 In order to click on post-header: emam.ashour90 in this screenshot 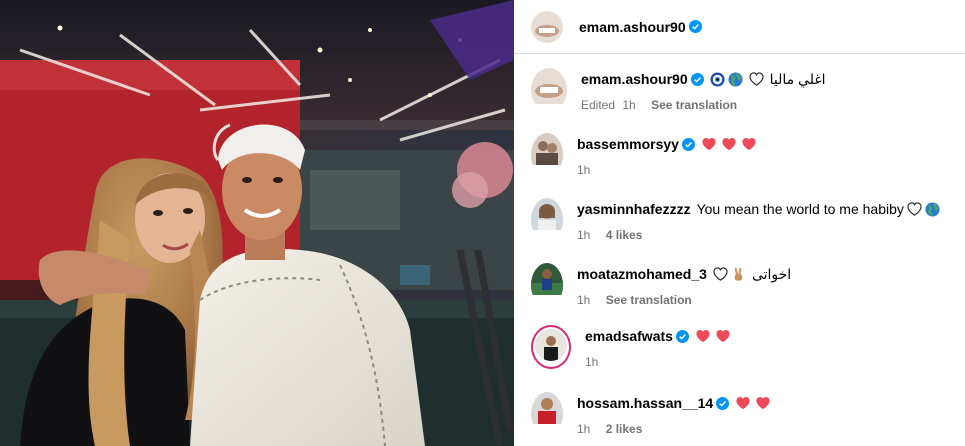, I will do `click(739, 27)`.